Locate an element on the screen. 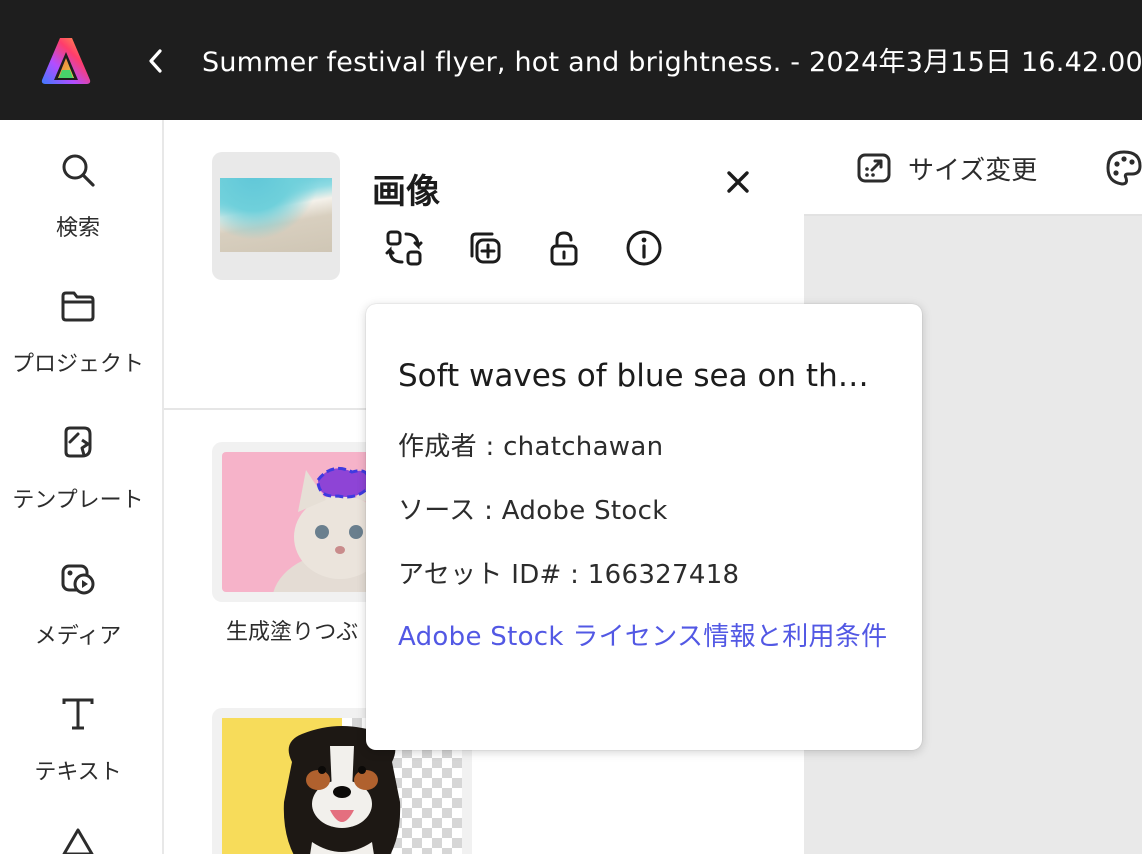  resize-button: サイズ変更 is located at coordinates (946, 168).